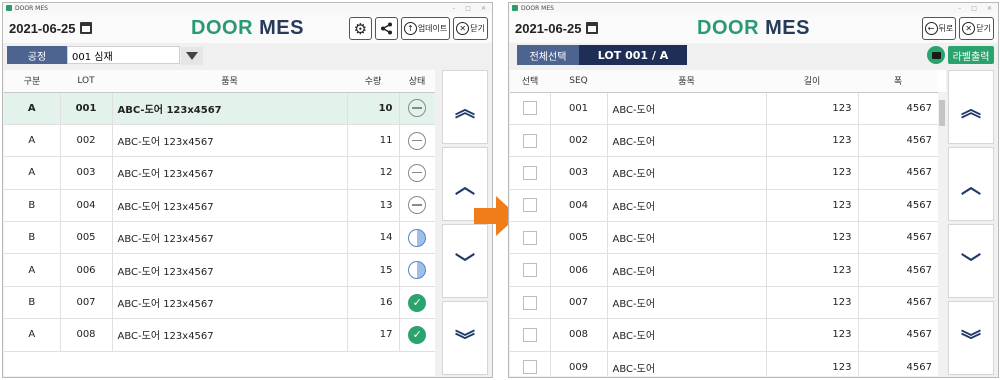 This screenshot has height=380, width=1000. I want to click on cell-qty: 17, so click(373, 335).